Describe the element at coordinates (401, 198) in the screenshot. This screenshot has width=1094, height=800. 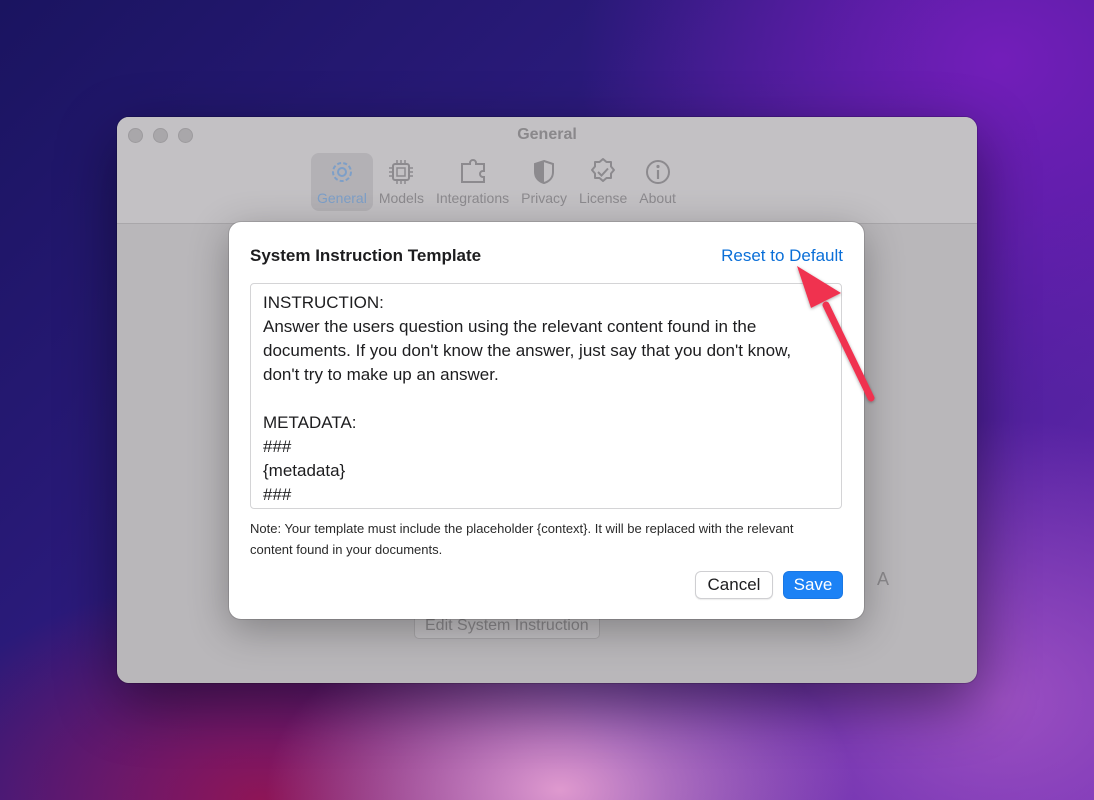
I see `tab-models-label: Models` at that location.